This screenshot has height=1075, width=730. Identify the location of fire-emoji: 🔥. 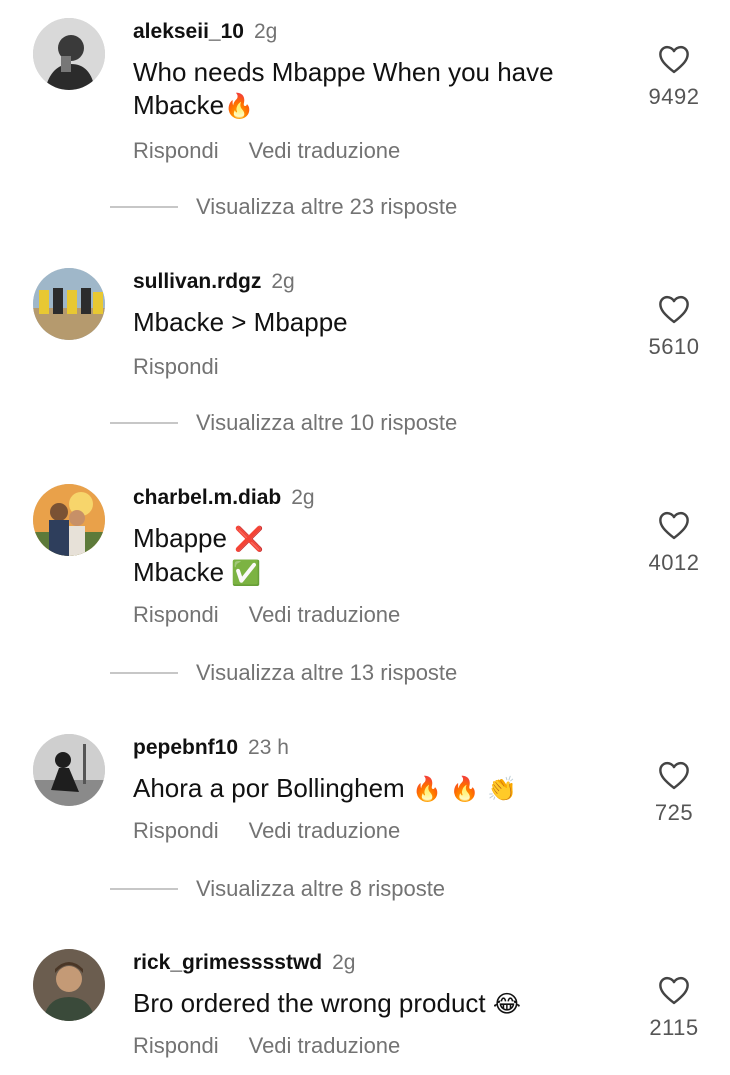
(239, 106).